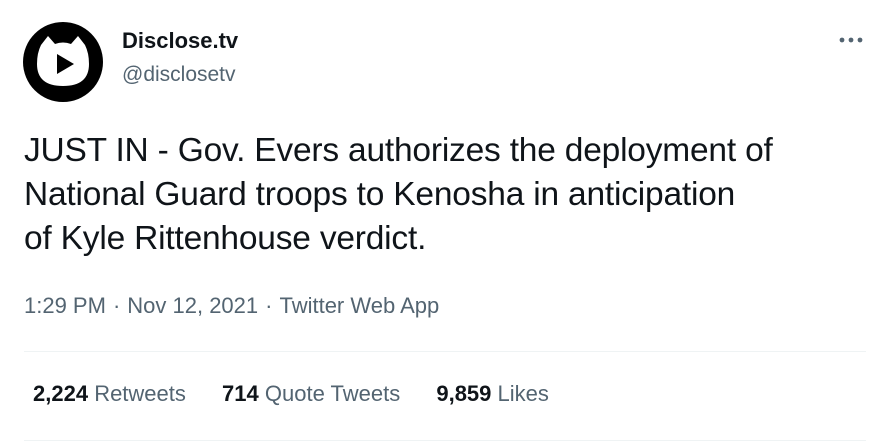  I want to click on retweets-stat: 2,224 Retweets, so click(109, 394).